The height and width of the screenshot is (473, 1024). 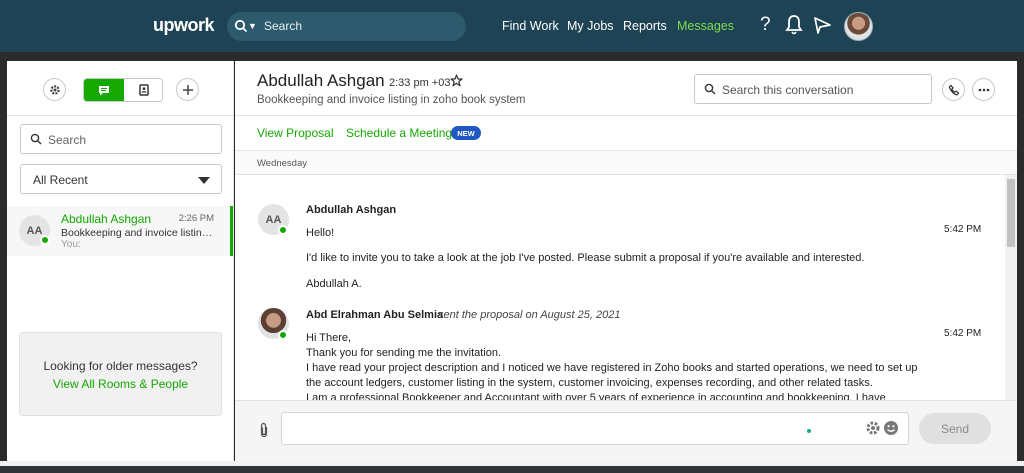 What do you see at coordinates (283, 26) in the screenshot?
I see `global-search-placeholder: Search` at bounding box center [283, 26].